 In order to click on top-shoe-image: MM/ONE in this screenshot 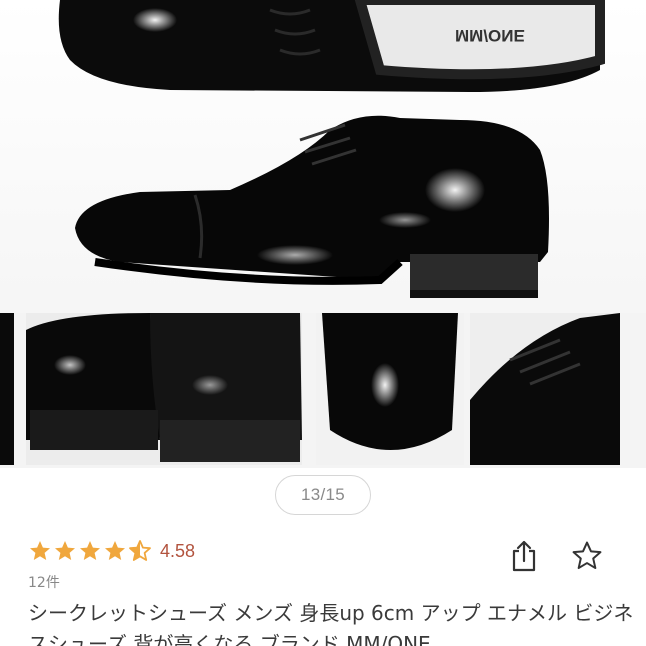, I will do `click(331, 46)`.